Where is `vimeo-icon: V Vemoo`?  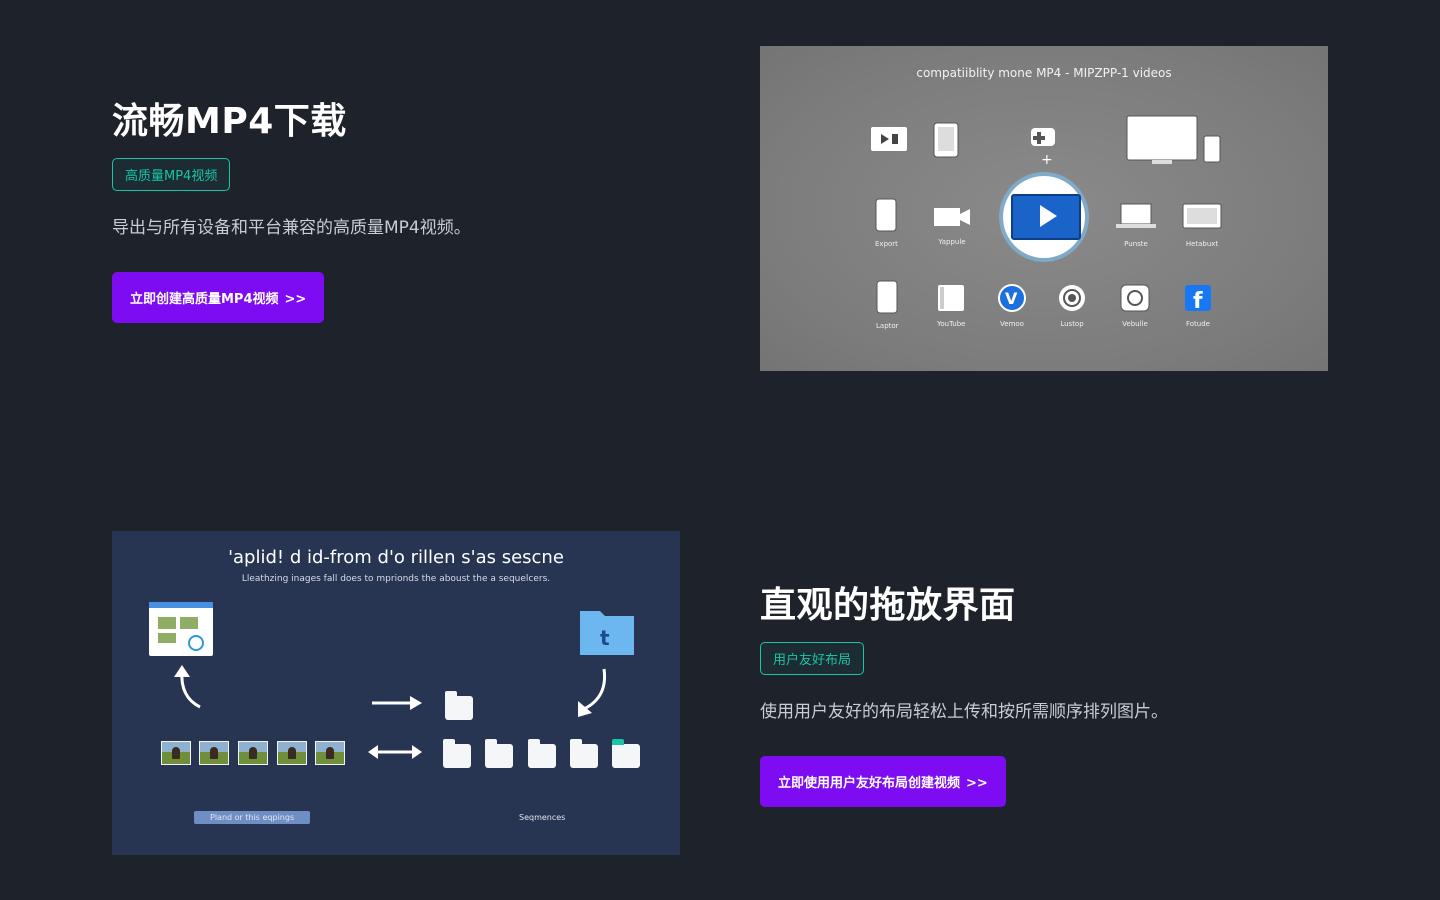 vimeo-icon: V Vemoo is located at coordinates (1012, 306).